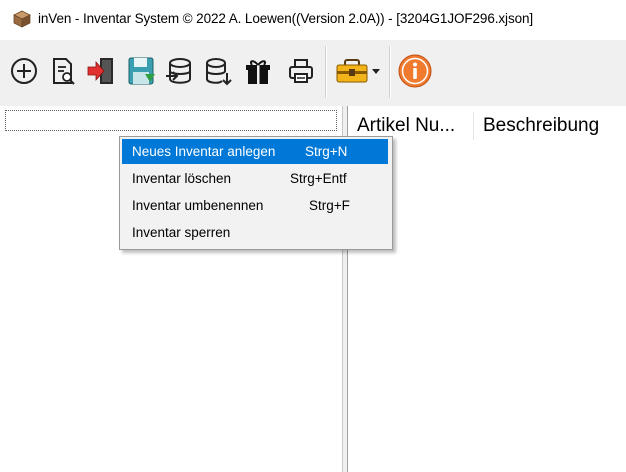 The image size is (626, 472). Describe the element at coordinates (326, 151) in the screenshot. I see `menu-item-shortcut: Strg+N` at that location.